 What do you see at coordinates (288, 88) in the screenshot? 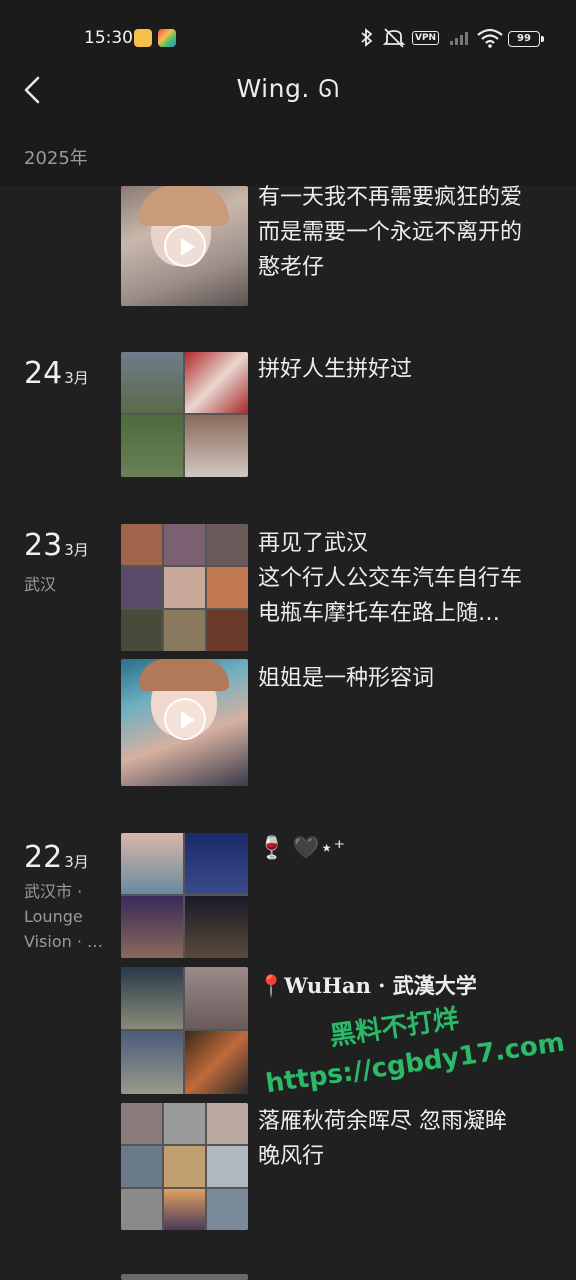
I see `profile-title: Wing. ᘏ` at bounding box center [288, 88].